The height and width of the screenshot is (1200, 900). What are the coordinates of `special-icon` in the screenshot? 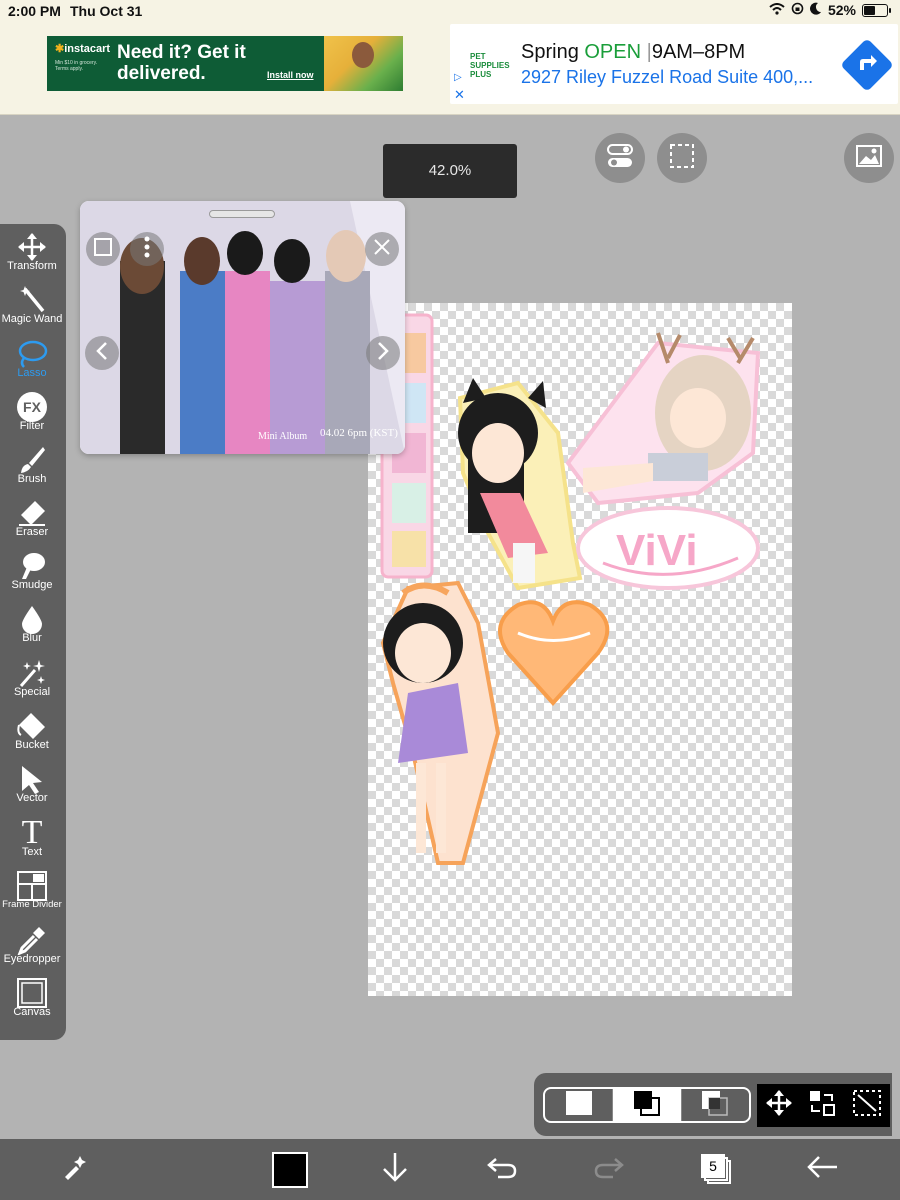 It's located at (32, 670).